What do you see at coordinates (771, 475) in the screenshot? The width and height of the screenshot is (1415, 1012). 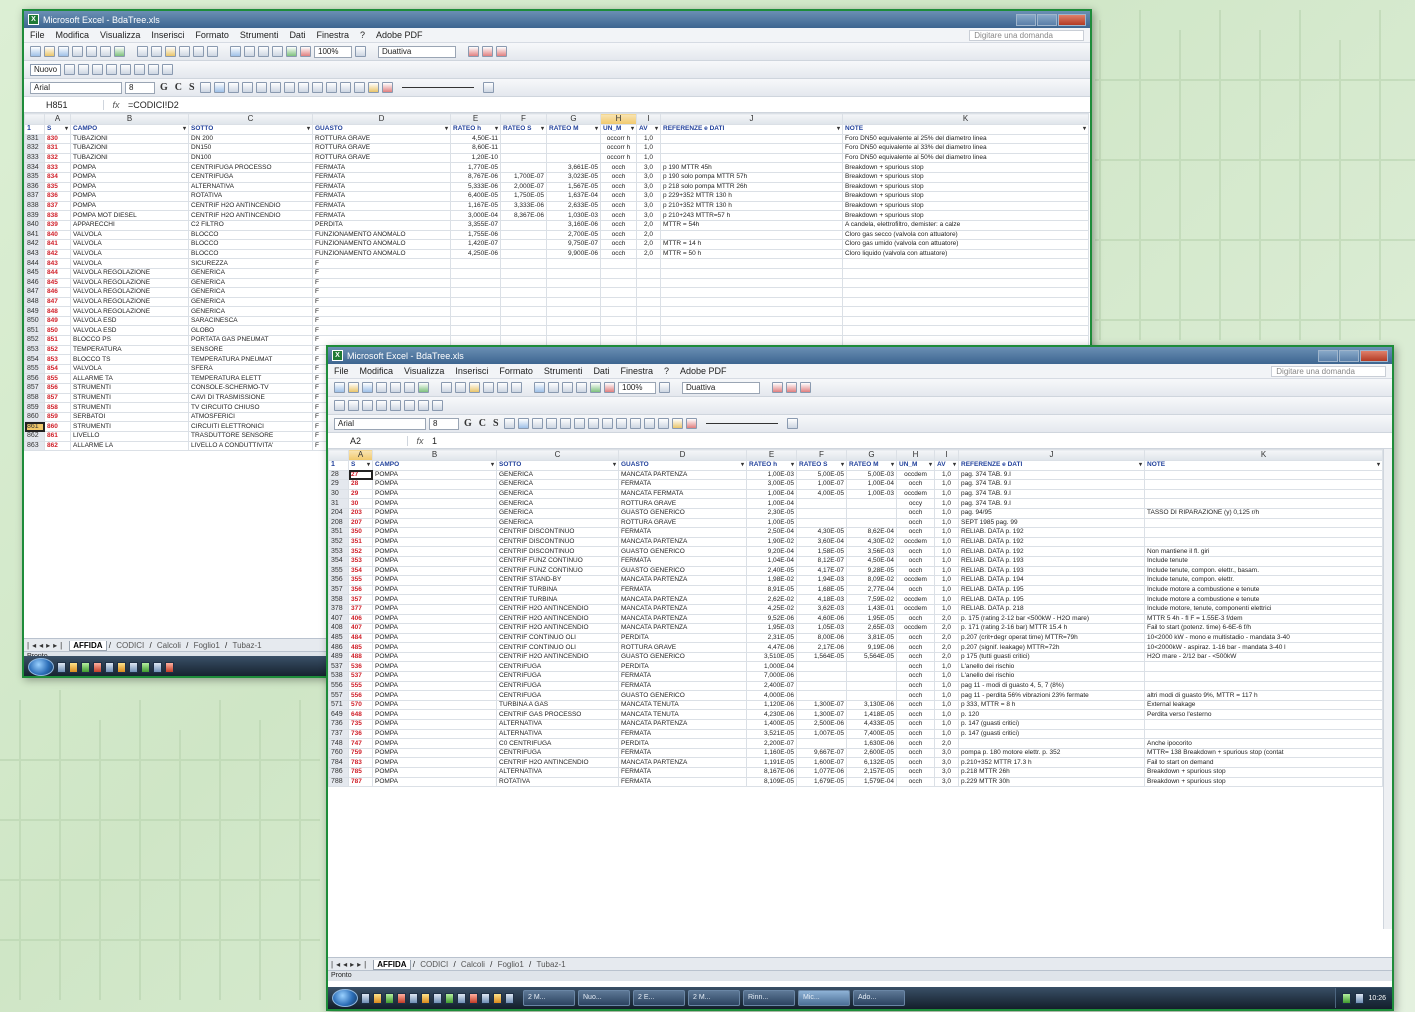 I see `table-cell: 1,00E-03` at bounding box center [771, 475].